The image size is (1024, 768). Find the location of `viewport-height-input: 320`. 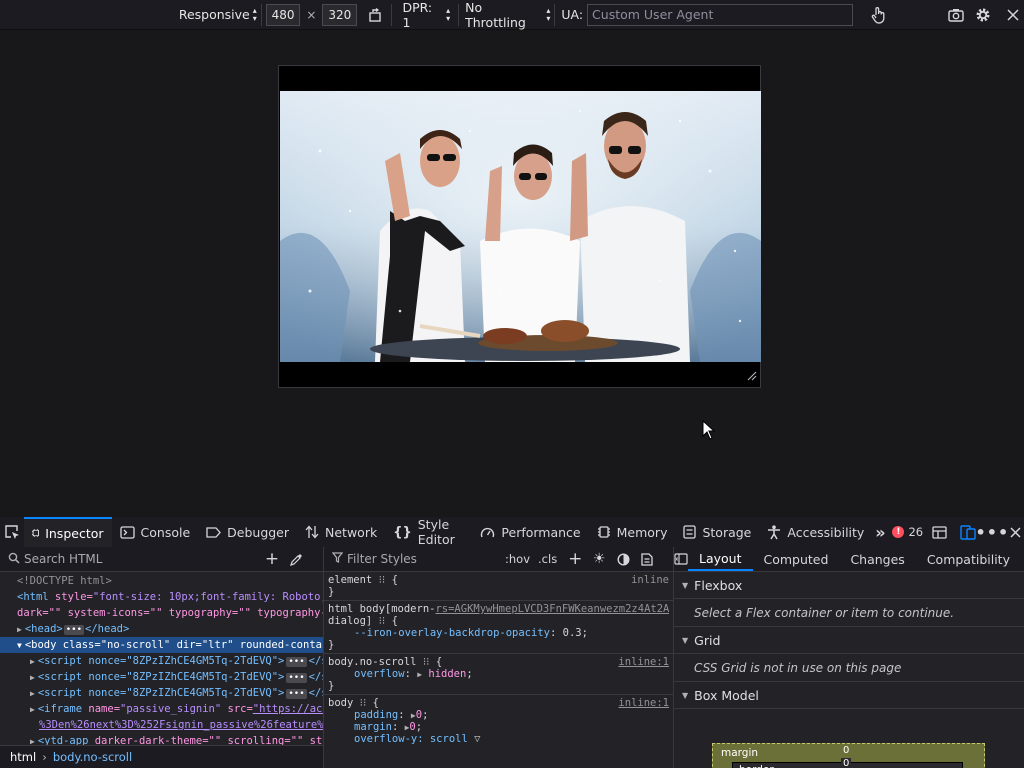

viewport-height-input: 320 is located at coordinates (340, 14).